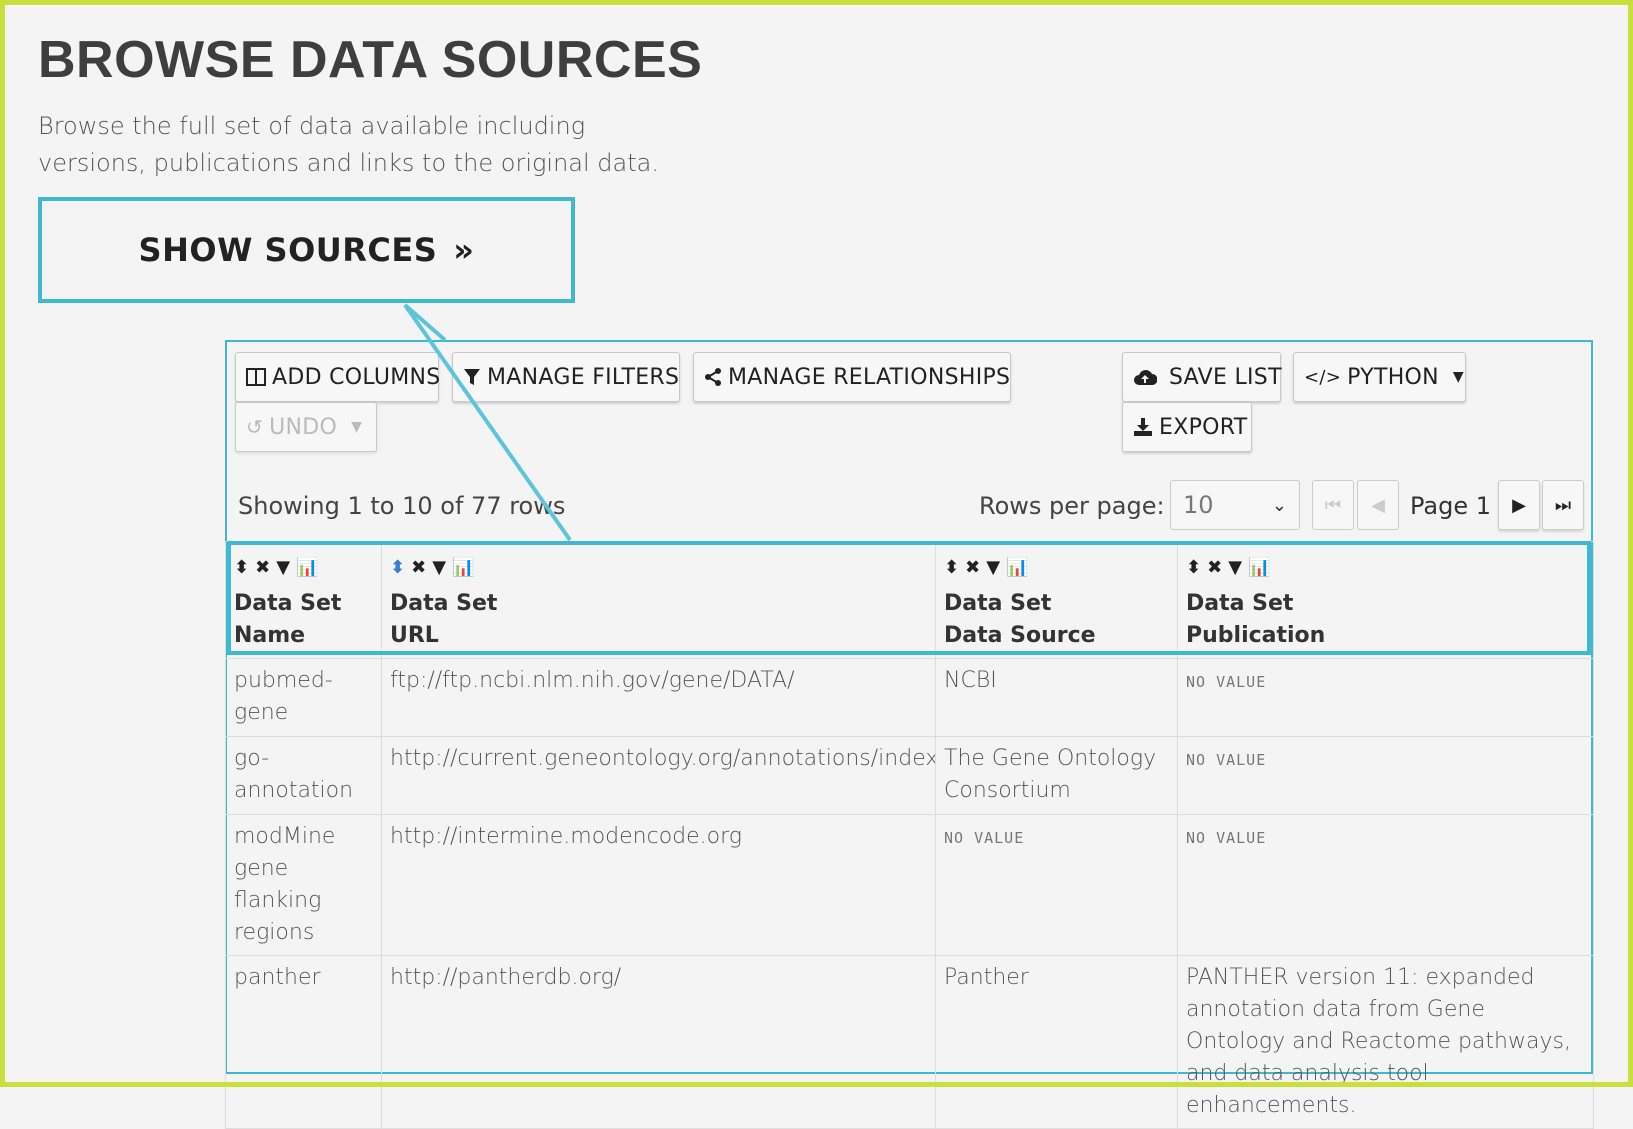 Image resolution: width=1633 pixels, height=1129 pixels. I want to click on cell-url: http://pantherdb.org/, so click(658, 1042).